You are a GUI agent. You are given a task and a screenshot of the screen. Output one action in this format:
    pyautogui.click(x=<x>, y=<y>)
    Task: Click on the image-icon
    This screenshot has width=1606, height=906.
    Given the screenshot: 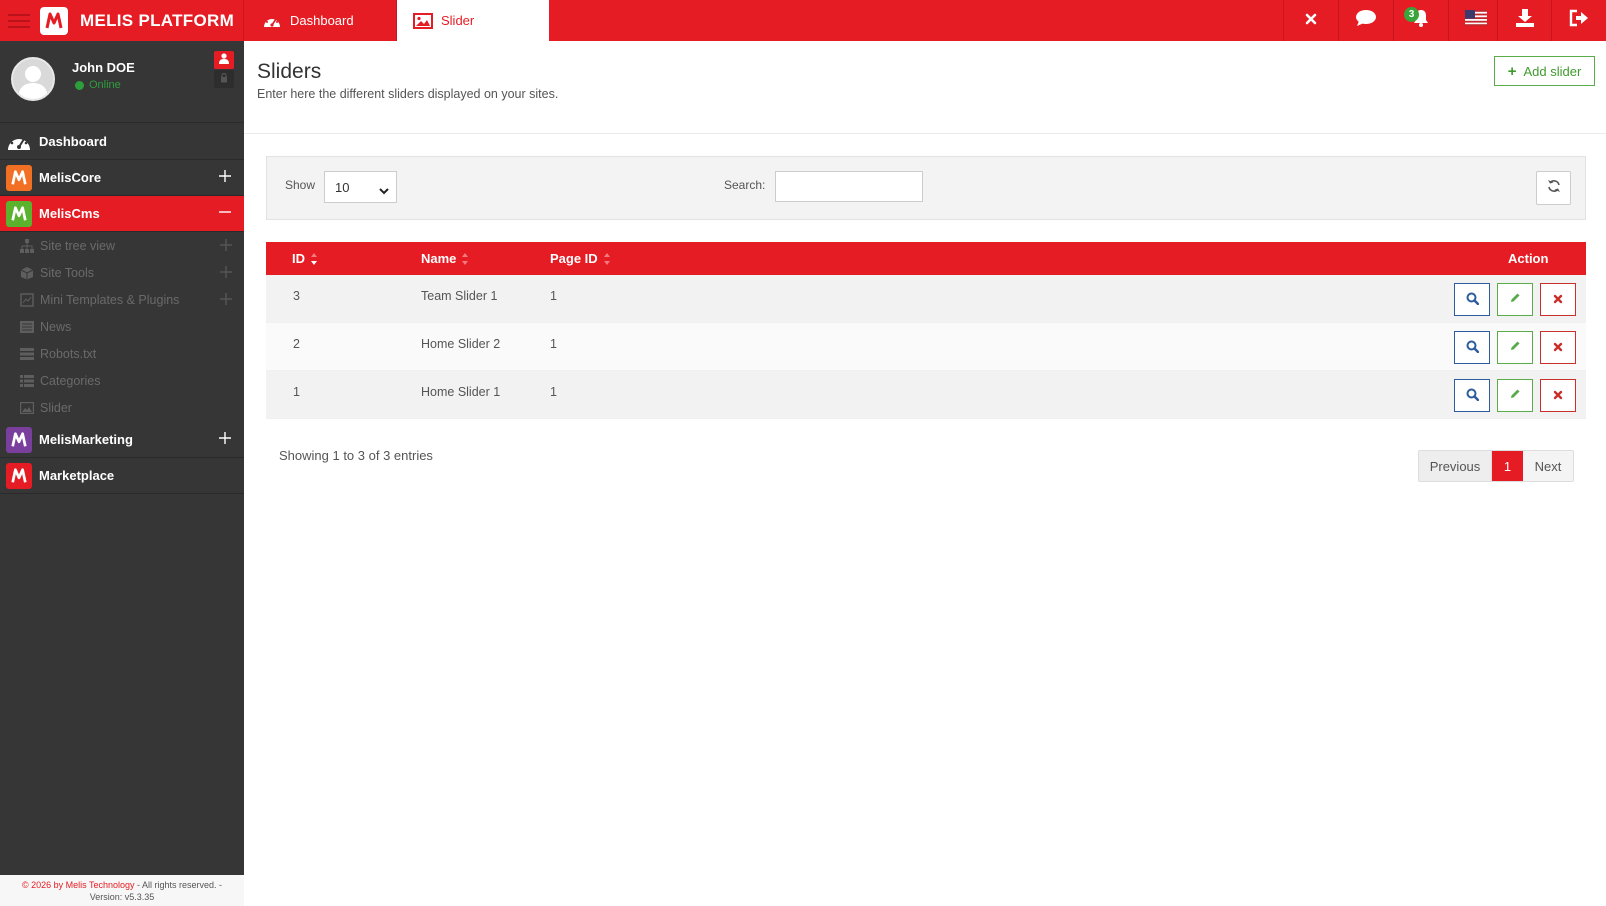 What is the action you would take?
    pyautogui.click(x=27, y=408)
    